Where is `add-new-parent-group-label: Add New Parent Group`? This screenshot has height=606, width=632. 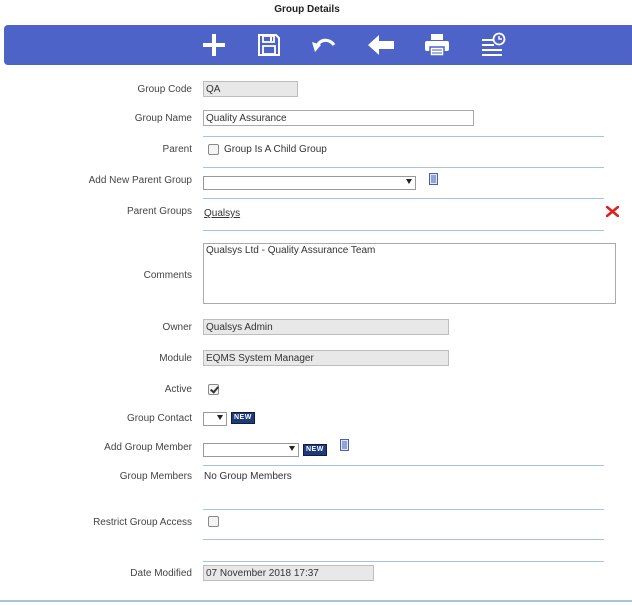 add-new-parent-group-label: Add New Parent Group is located at coordinates (140, 180).